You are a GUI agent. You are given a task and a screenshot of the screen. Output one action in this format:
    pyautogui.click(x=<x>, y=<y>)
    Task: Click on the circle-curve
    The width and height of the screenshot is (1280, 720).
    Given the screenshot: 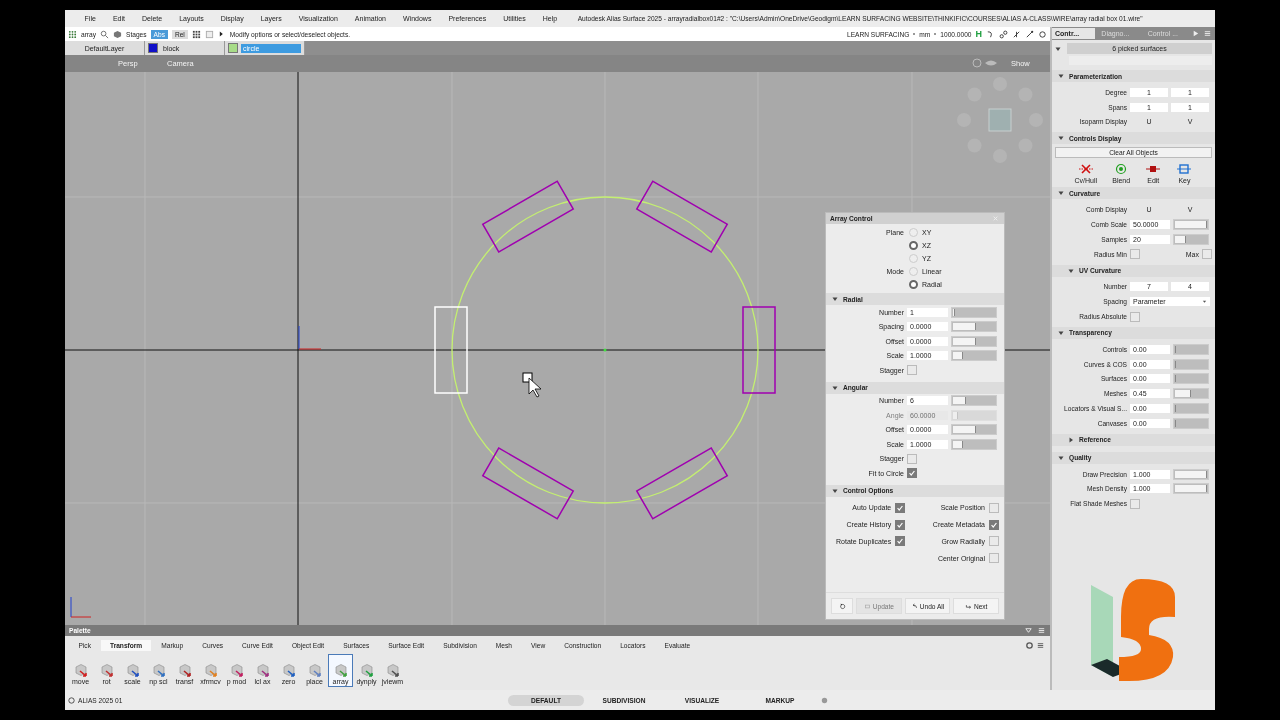 What is the action you would take?
    pyautogui.click(x=605, y=350)
    